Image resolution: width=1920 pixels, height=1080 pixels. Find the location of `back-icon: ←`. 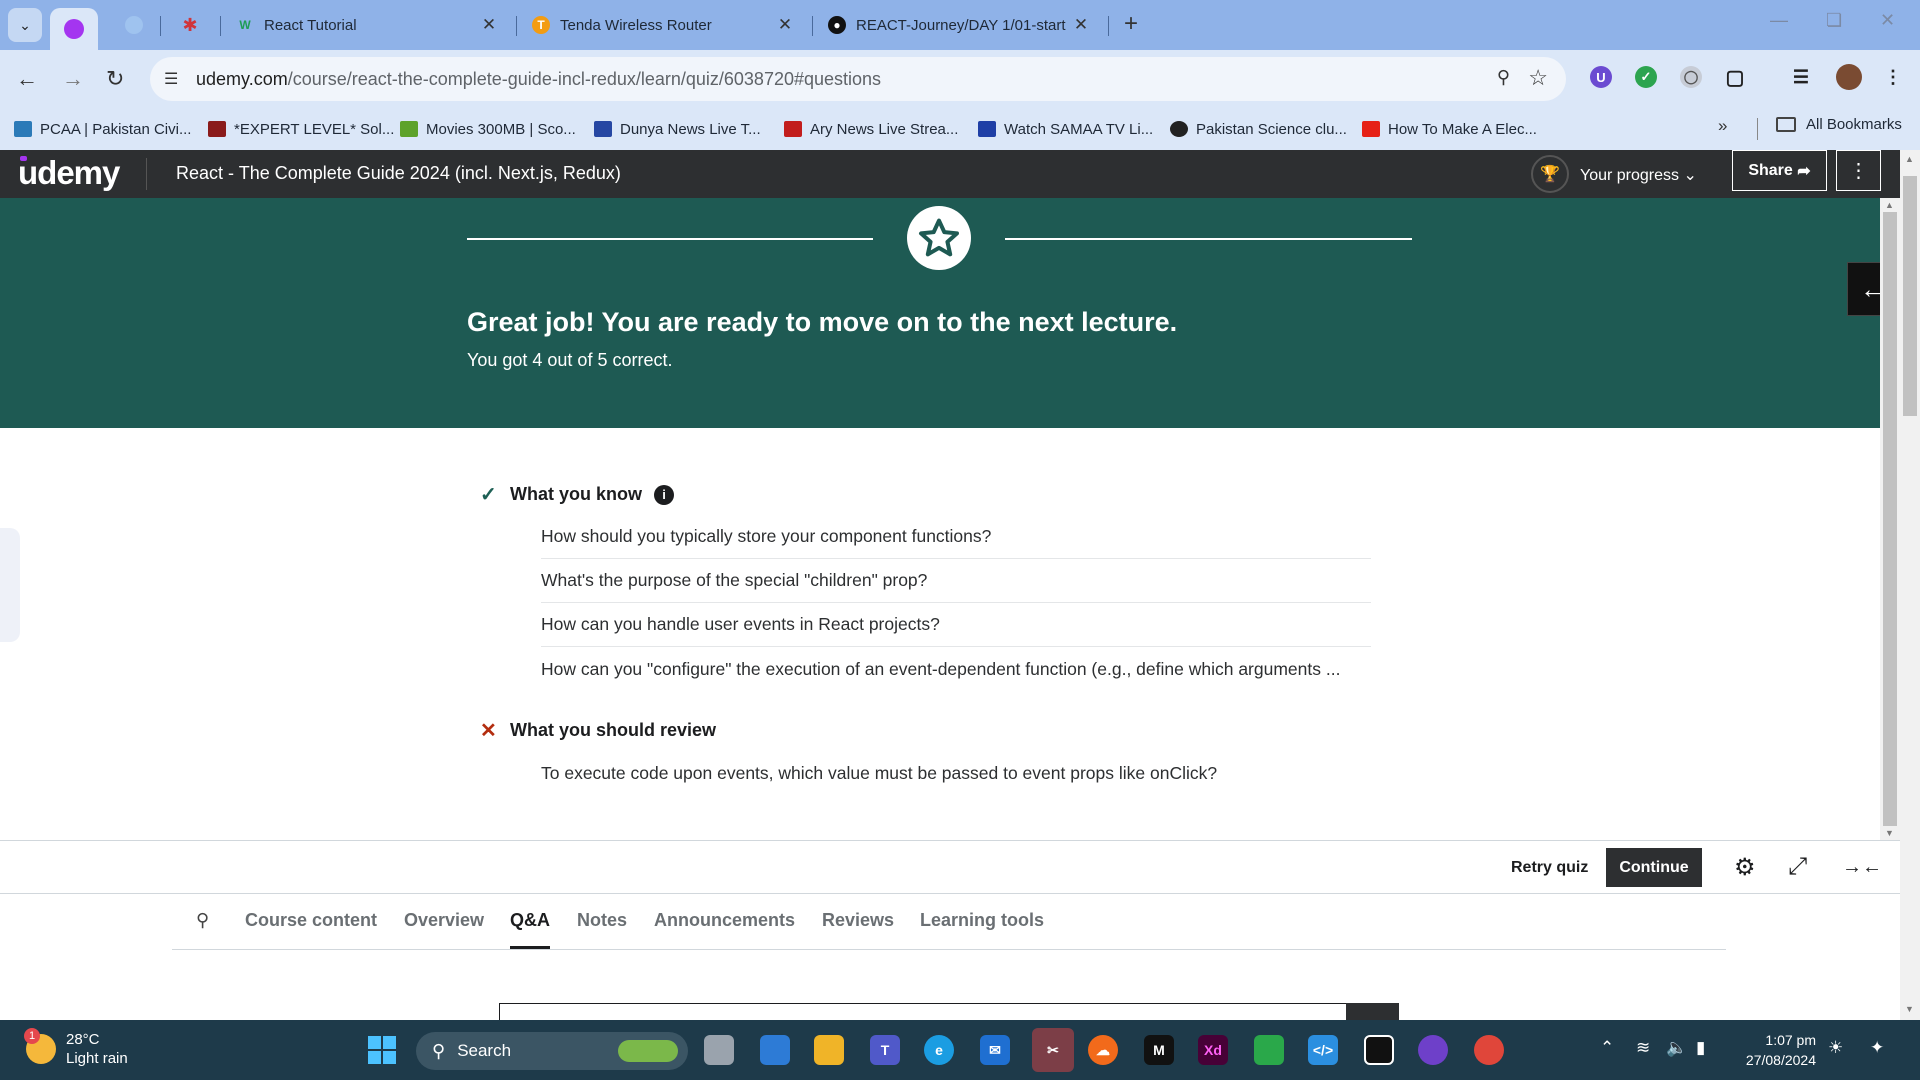

back-icon: ← is located at coordinates (27, 79).